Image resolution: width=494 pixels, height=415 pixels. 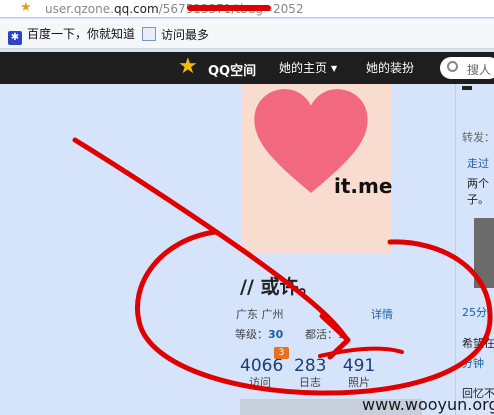 What do you see at coordinates (455, 249) in the screenshot?
I see `column-divider` at bounding box center [455, 249].